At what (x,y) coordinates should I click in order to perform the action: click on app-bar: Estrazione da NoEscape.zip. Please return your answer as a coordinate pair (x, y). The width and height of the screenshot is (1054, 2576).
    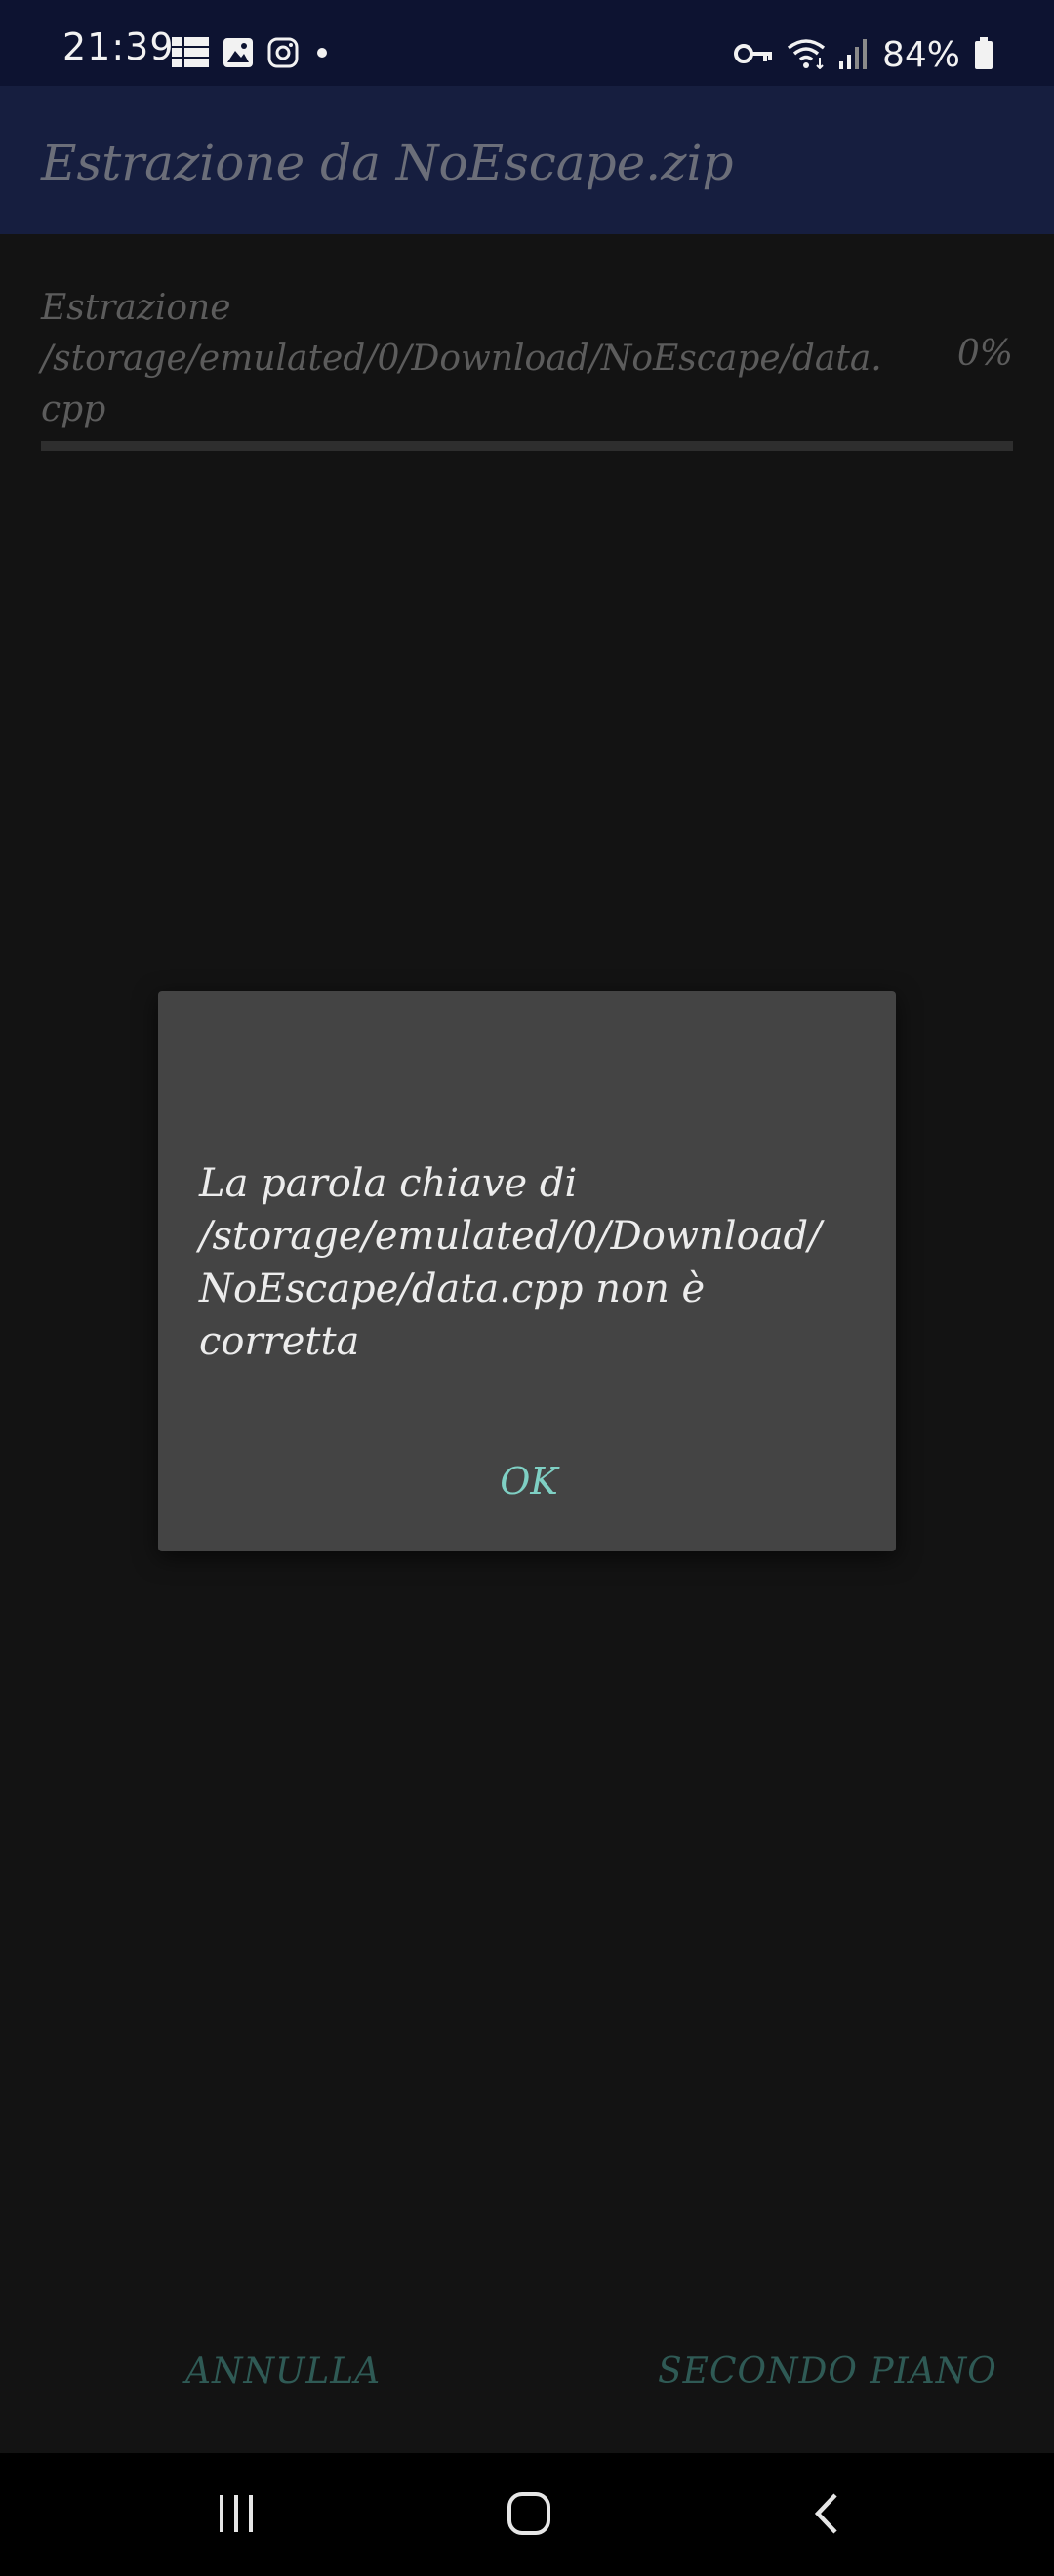
    Looking at the image, I should click on (527, 160).